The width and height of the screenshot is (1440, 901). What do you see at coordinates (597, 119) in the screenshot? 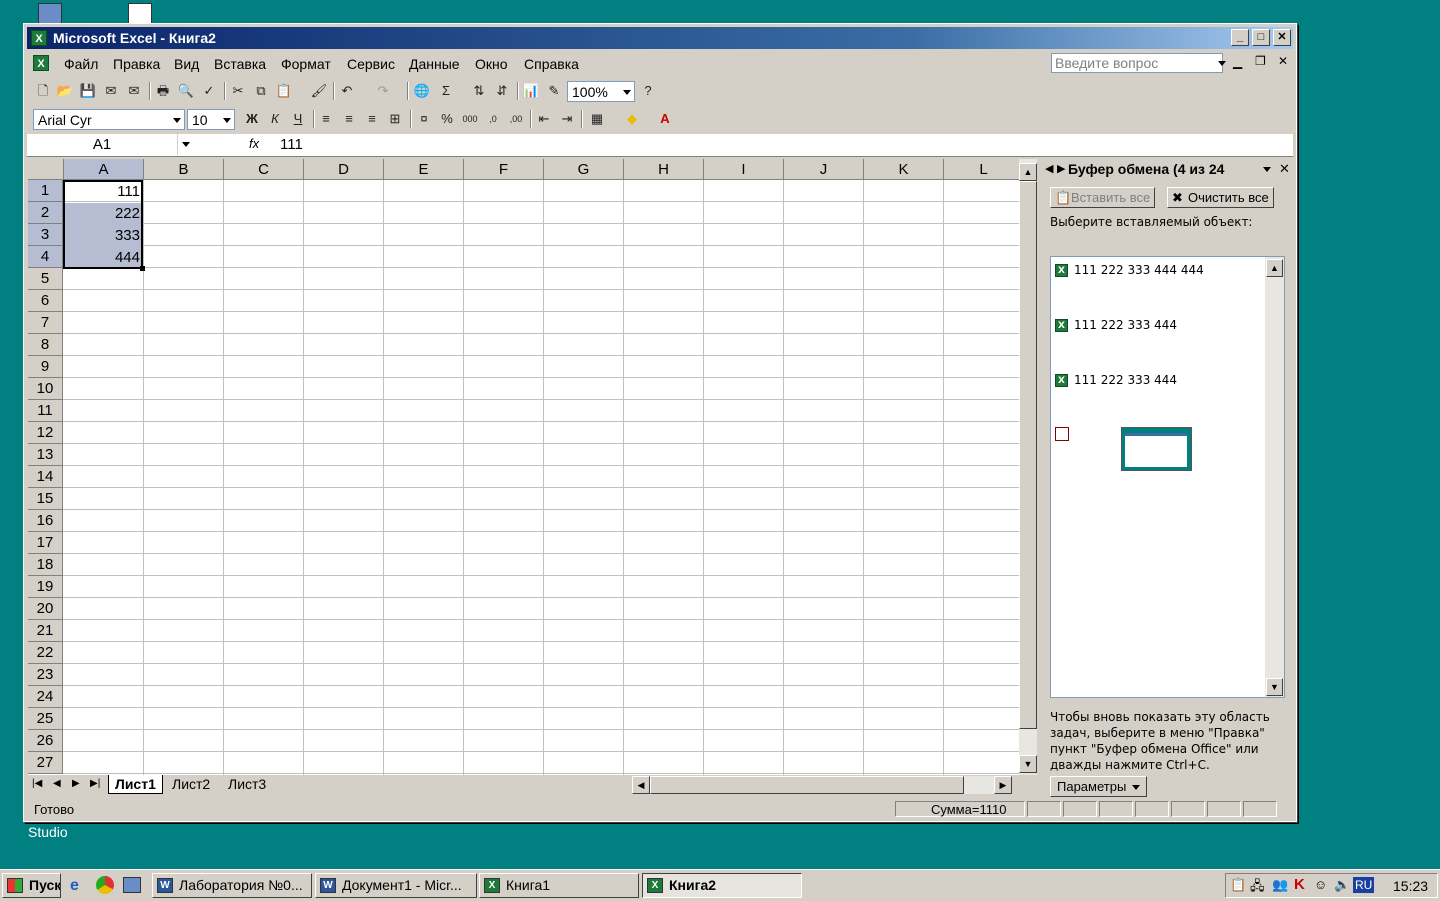
I see `borders-icon: ▦` at bounding box center [597, 119].